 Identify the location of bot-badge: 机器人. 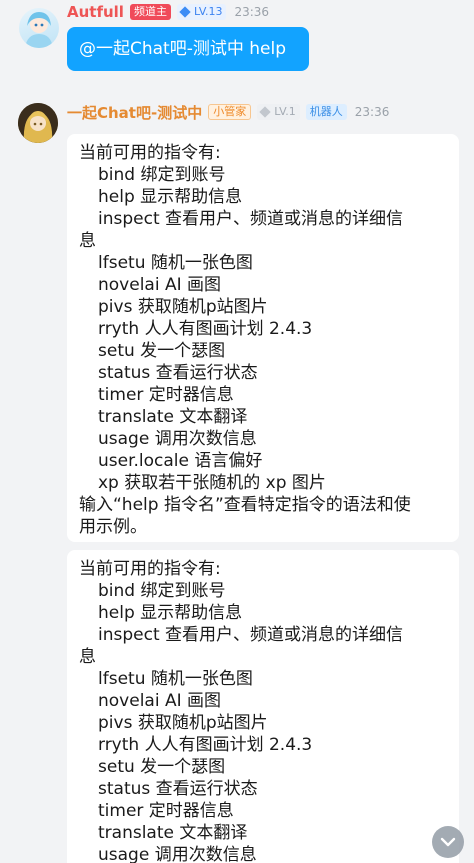
(326, 112).